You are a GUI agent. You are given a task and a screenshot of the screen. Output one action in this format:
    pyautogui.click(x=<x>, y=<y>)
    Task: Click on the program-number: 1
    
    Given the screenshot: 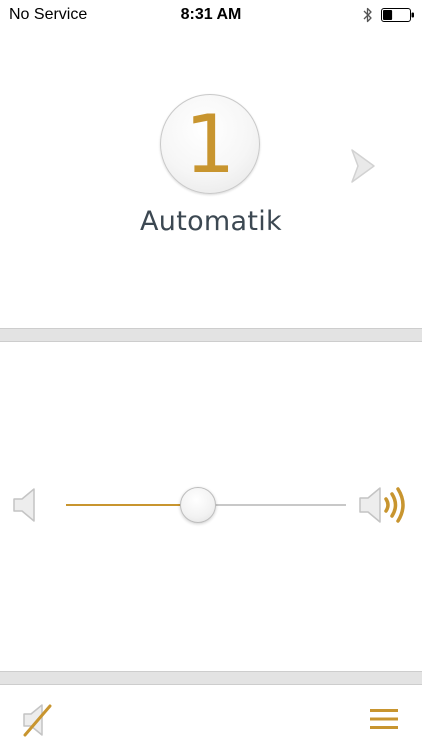 What is the action you would take?
    pyautogui.click(x=210, y=144)
    